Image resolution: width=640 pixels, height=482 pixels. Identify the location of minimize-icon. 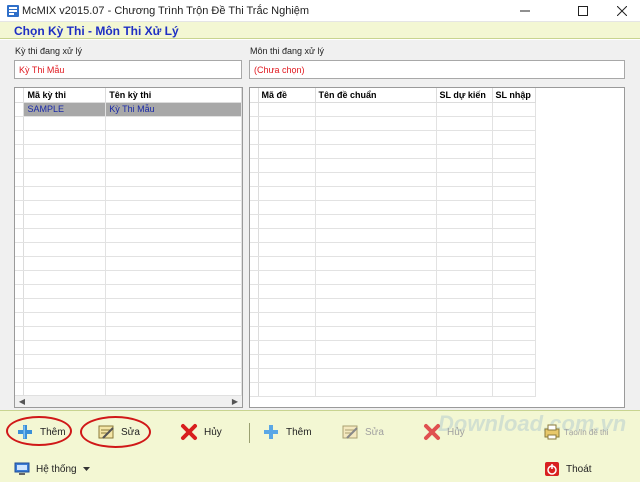
(525, 11).